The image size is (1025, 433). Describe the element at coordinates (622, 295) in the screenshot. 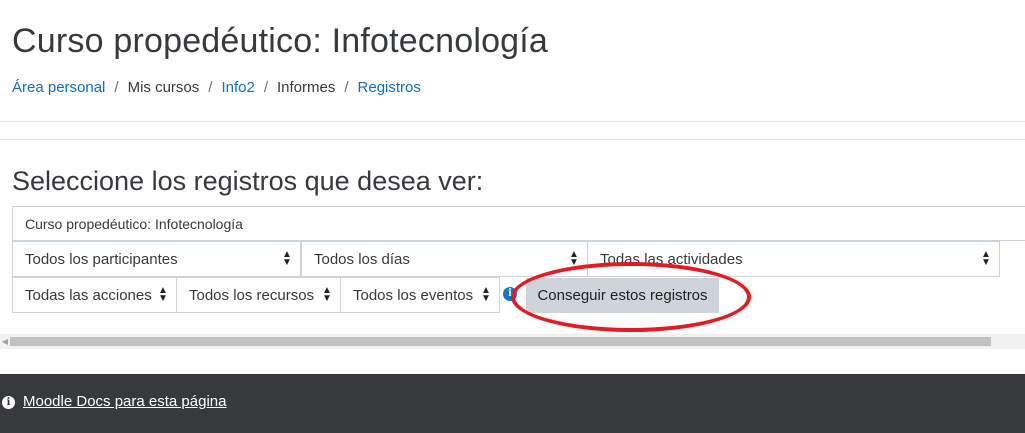

I see `get-logs-button: Conseguir estos registros` at that location.